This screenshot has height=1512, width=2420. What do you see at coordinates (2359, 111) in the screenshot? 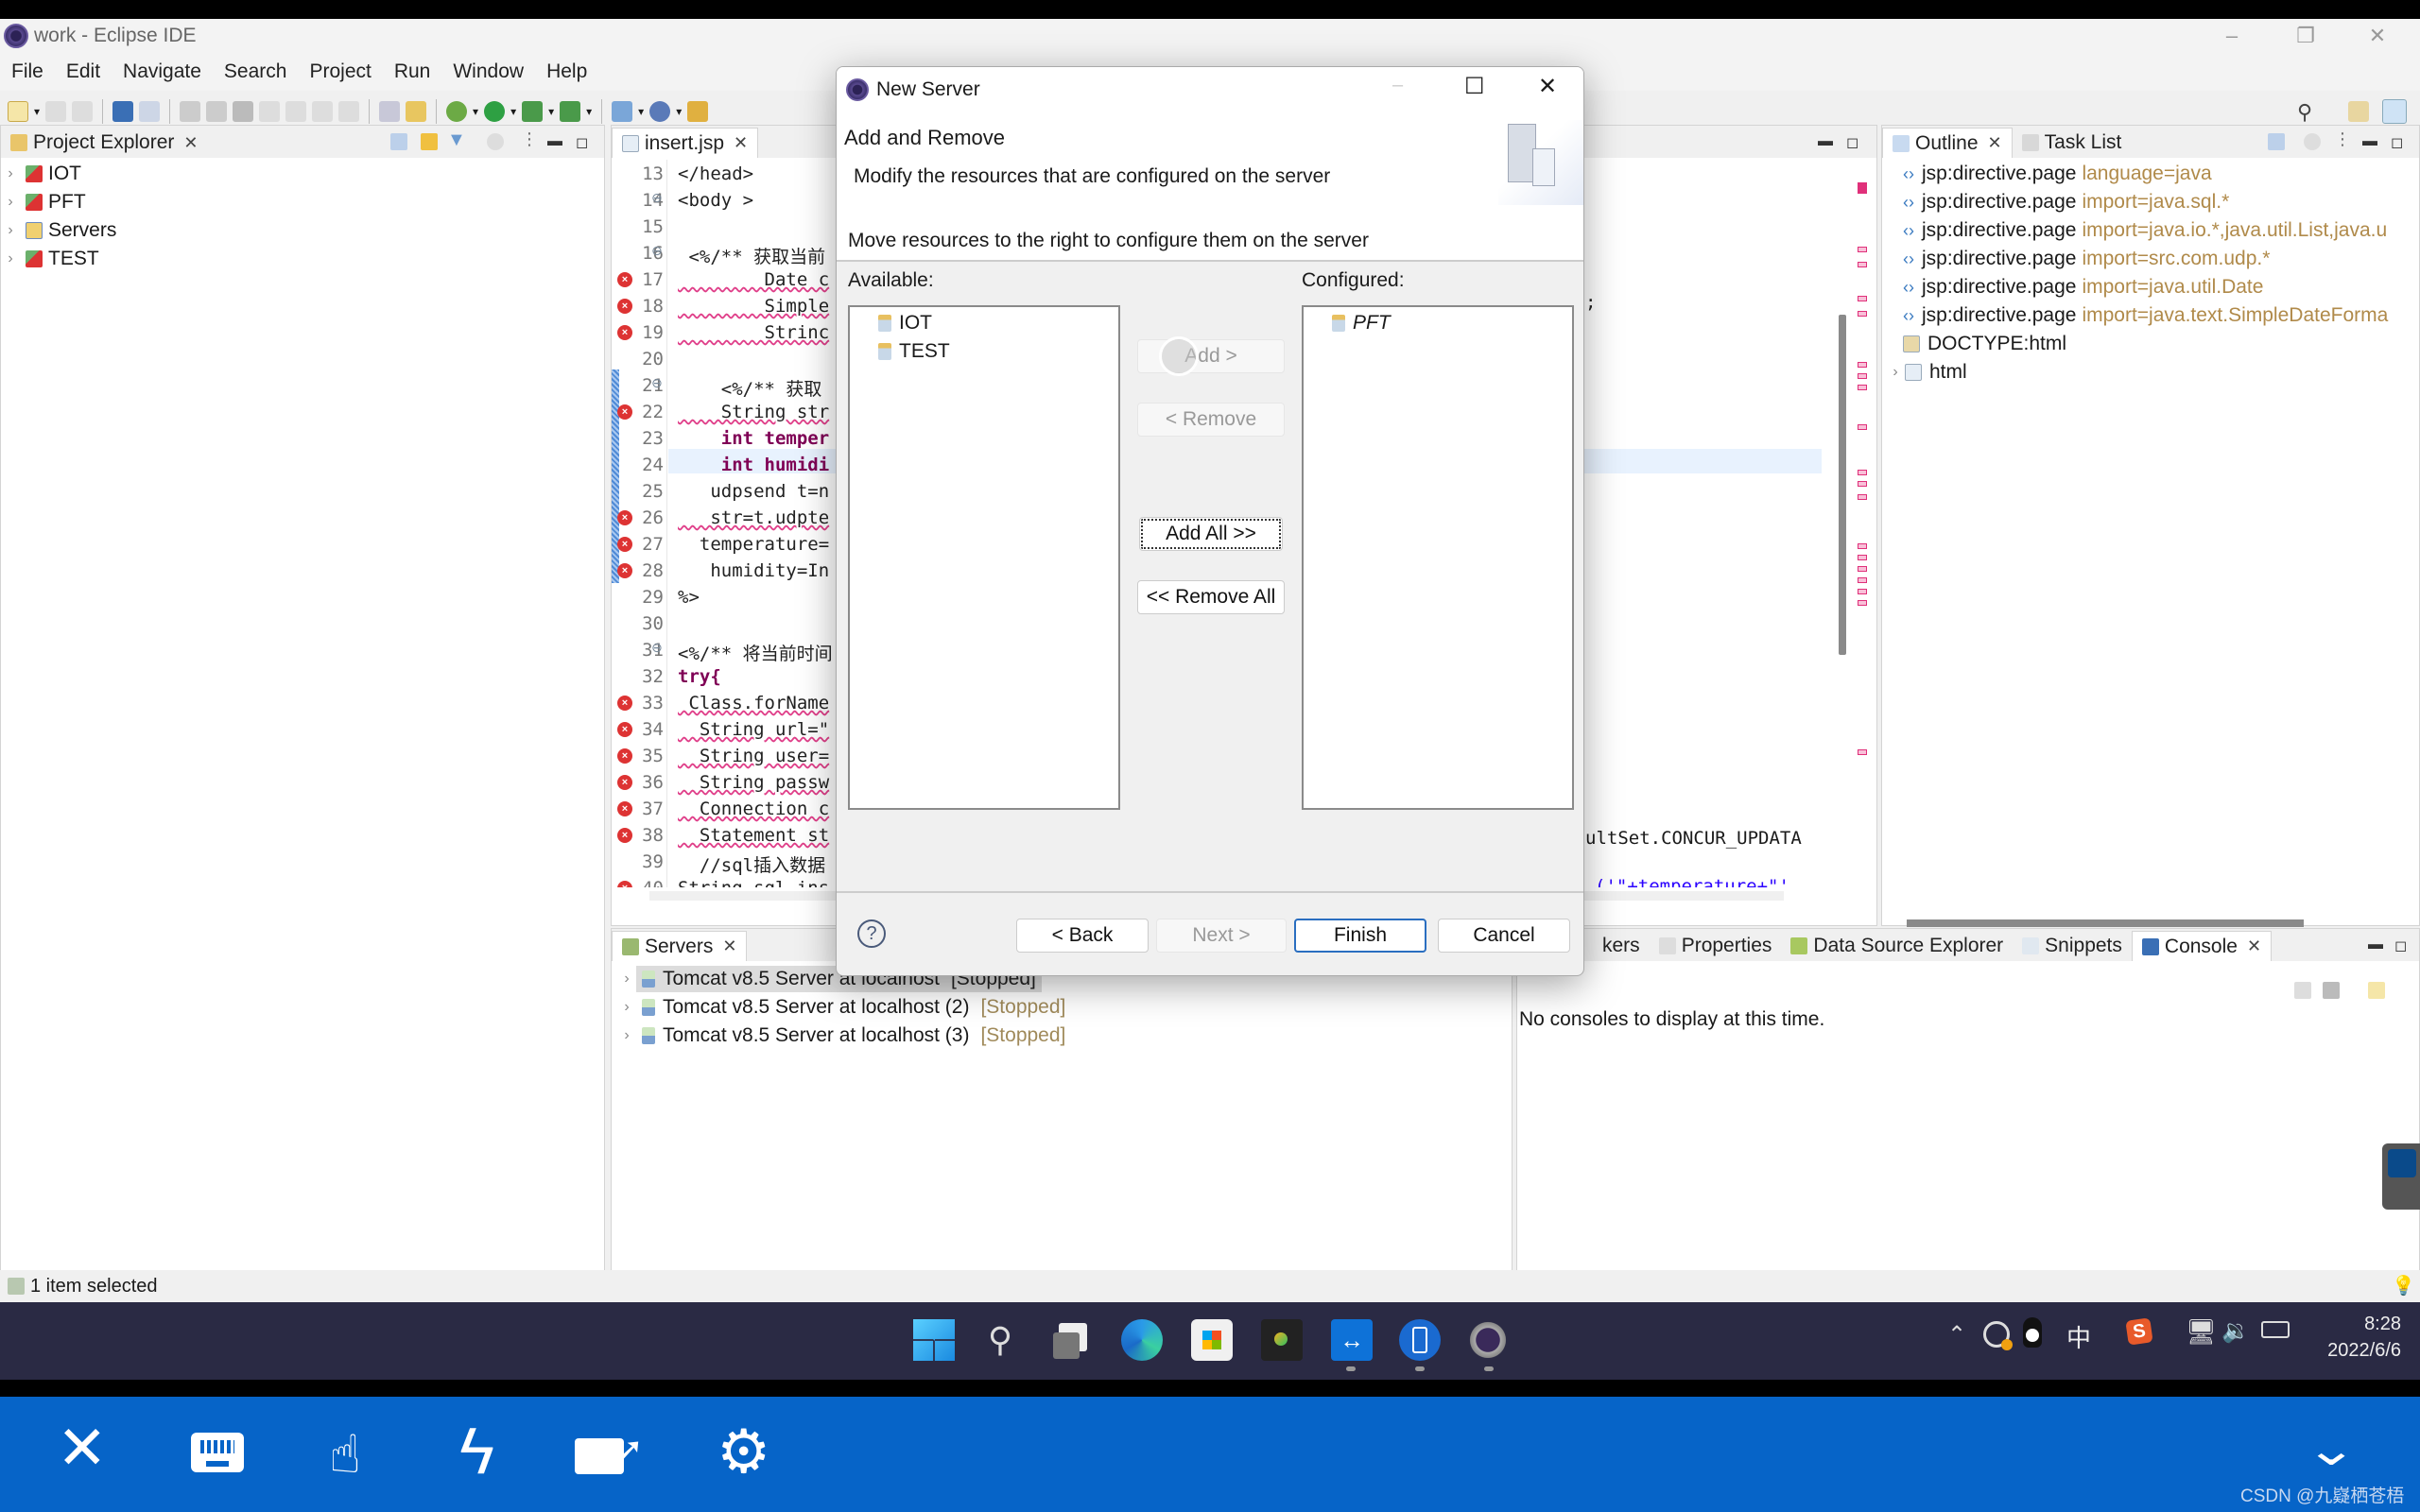
I see `open-perspective-icon` at bounding box center [2359, 111].